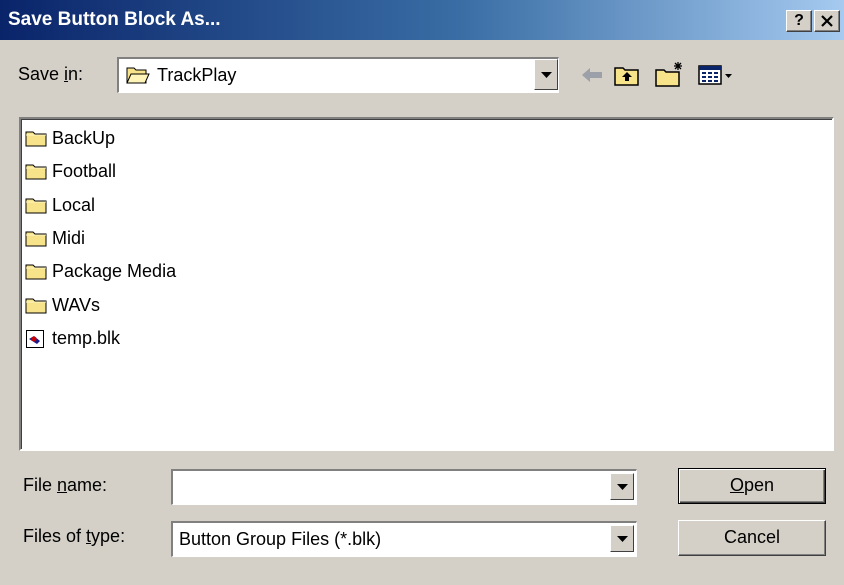  What do you see at coordinates (51, 74) in the screenshot?
I see `save-in-label: Save in:` at bounding box center [51, 74].